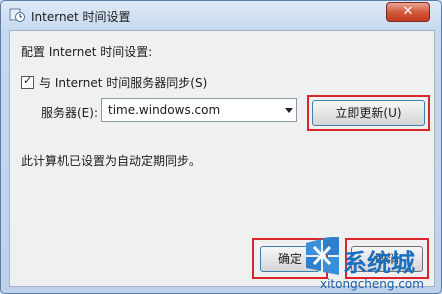 The height and width of the screenshot is (294, 442). Describe the element at coordinates (221, 15) in the screenshot. I see `title-bar: Internet 时间设置 ✕` at that location.